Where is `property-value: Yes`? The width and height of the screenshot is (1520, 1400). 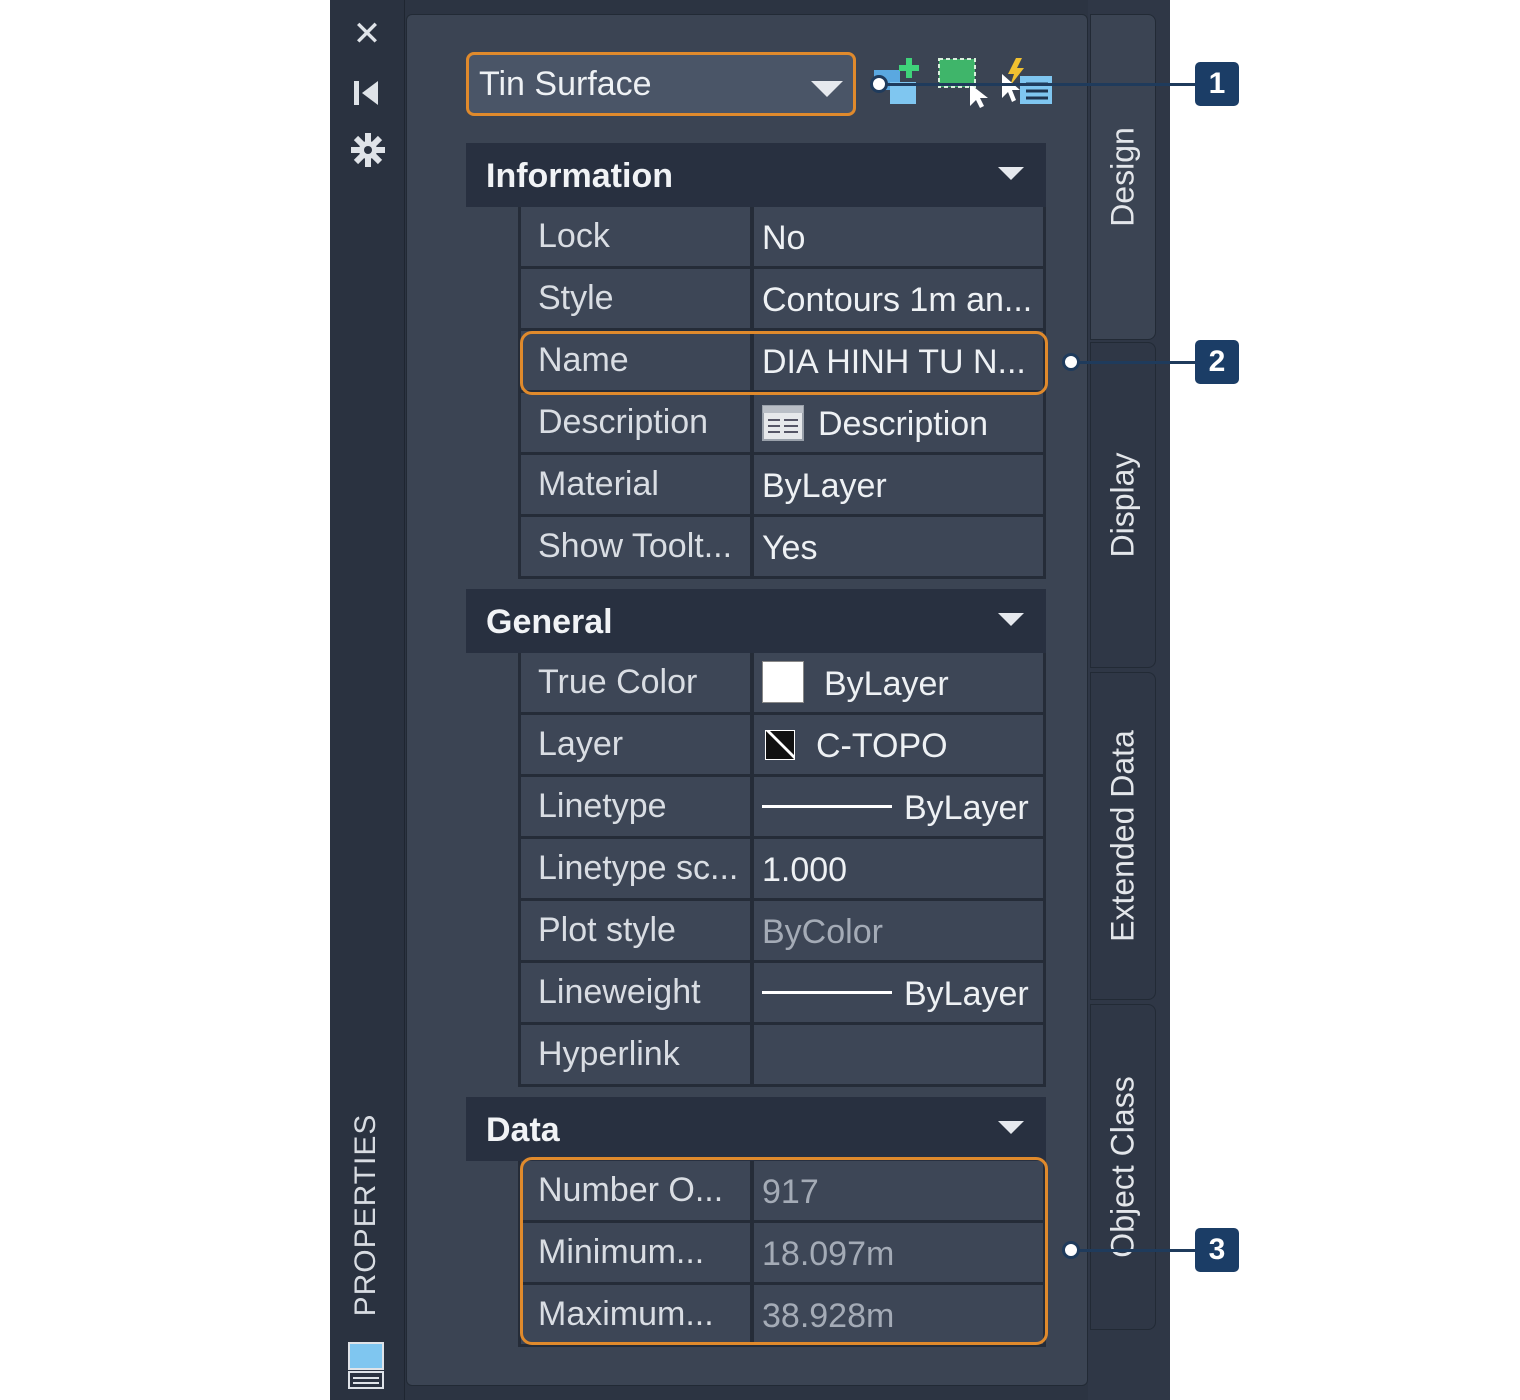
property-value: Yes is located at coordinates (789, 548).